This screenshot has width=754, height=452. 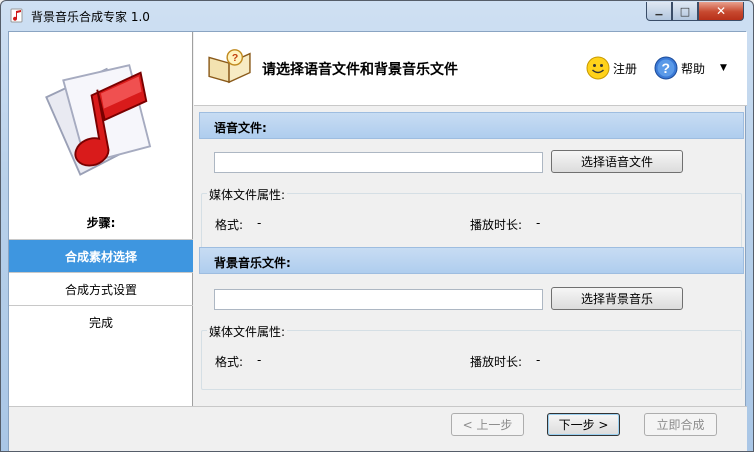 I want to click on footer: < 上一步 下一步 > 立即合成, so click(x=378, y=428).